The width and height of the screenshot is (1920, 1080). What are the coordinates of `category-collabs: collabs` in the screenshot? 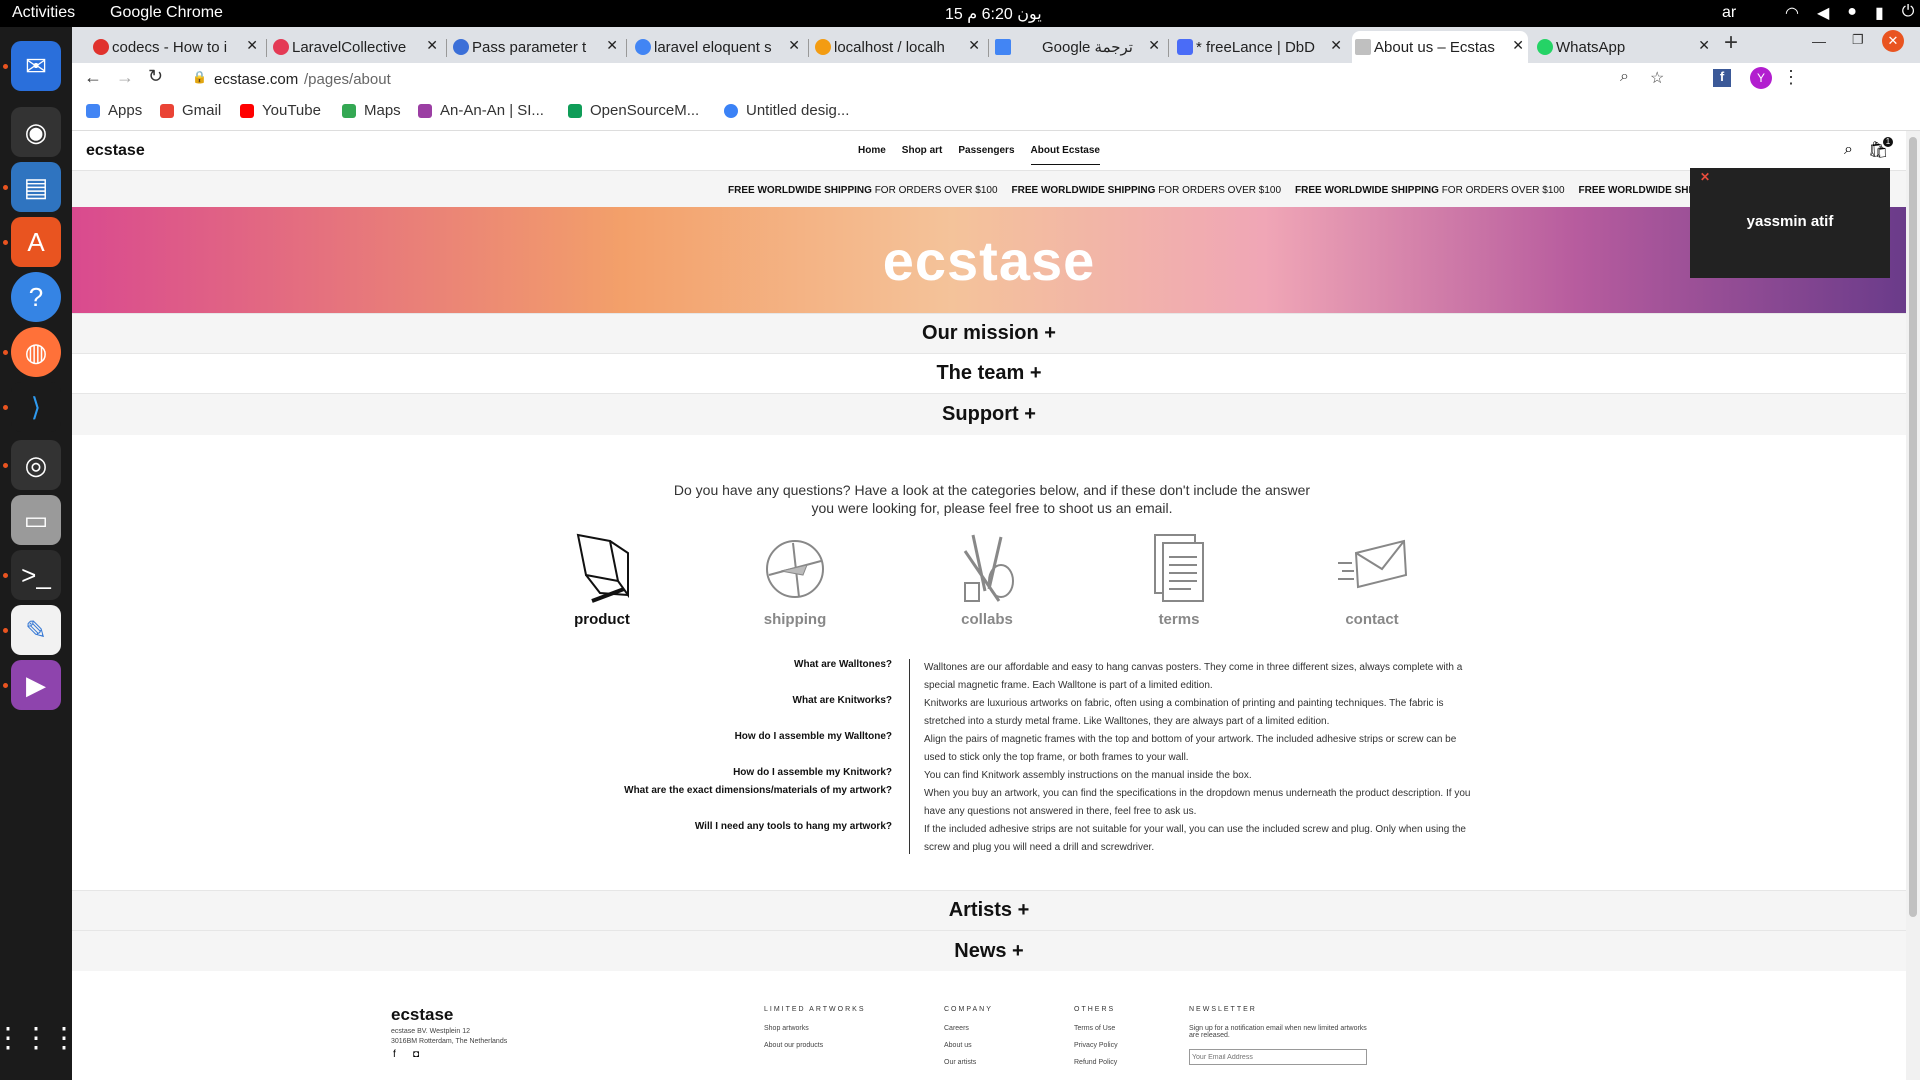 It's located at (987, 579).